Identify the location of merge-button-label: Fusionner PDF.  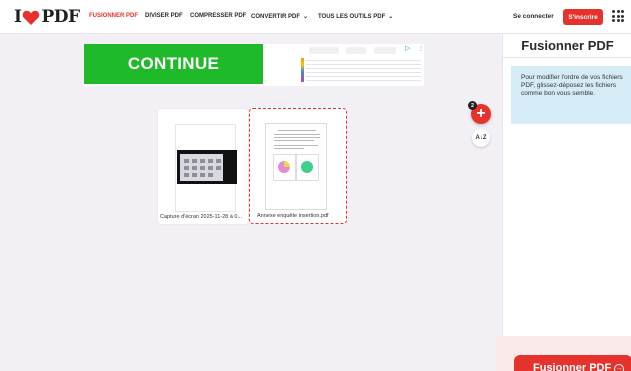
(572, 366).